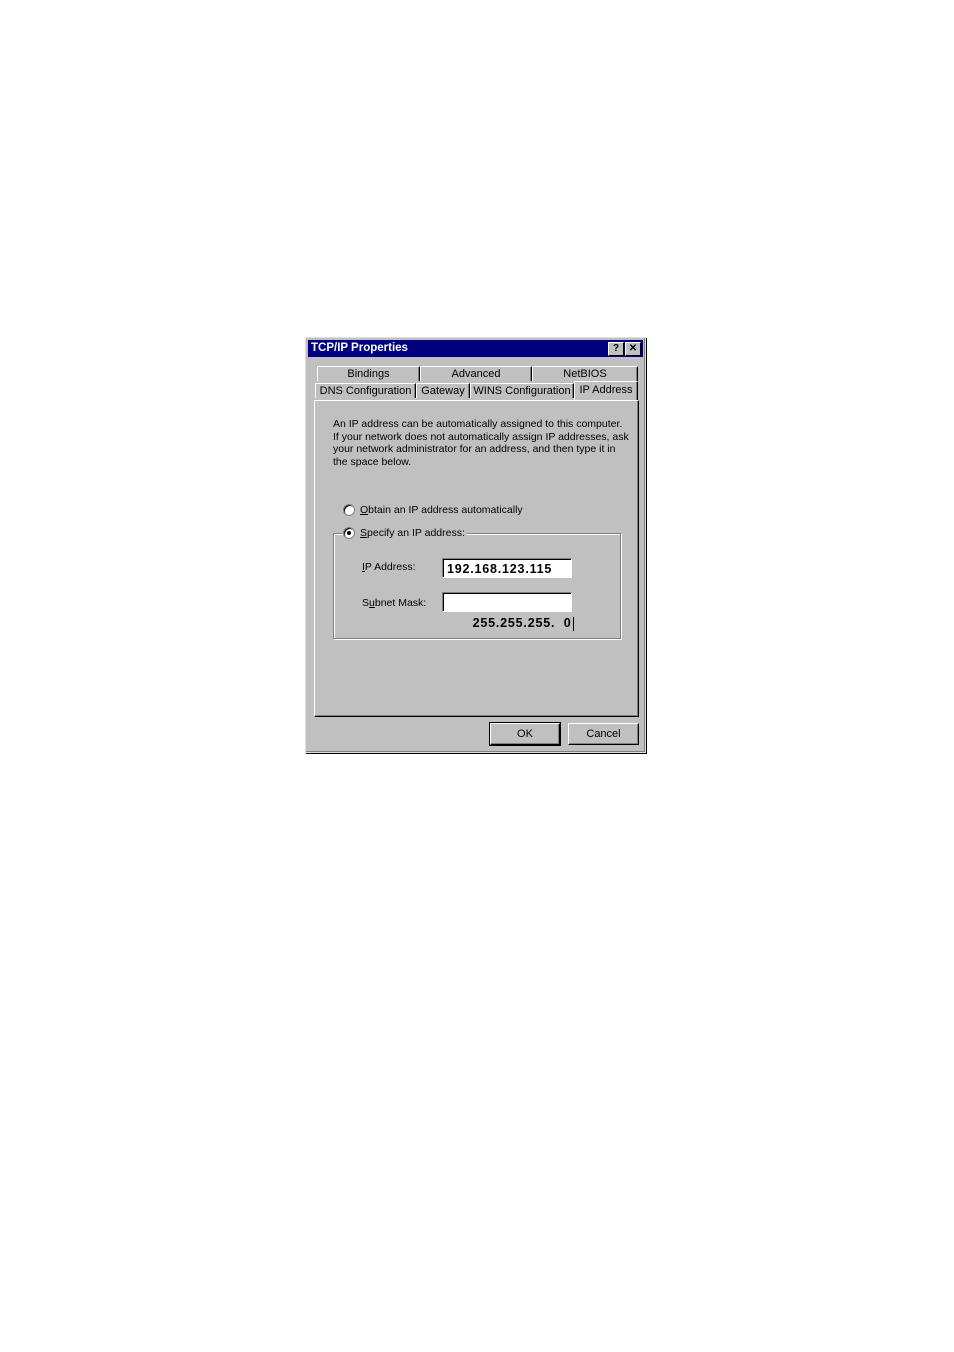  I want to click on ok-button: OK, so click(525, 734).